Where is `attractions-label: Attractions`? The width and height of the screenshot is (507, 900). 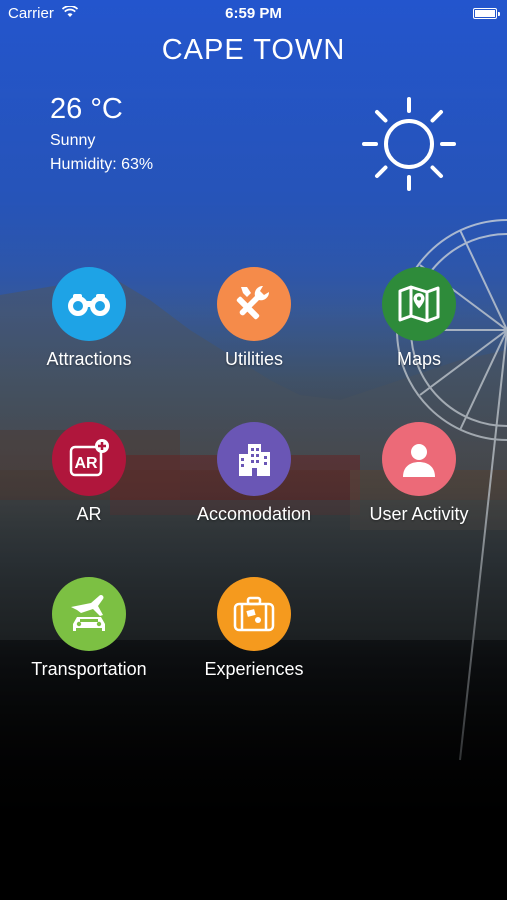
attractions-label: Attractions is located at coordinates (89, 359).